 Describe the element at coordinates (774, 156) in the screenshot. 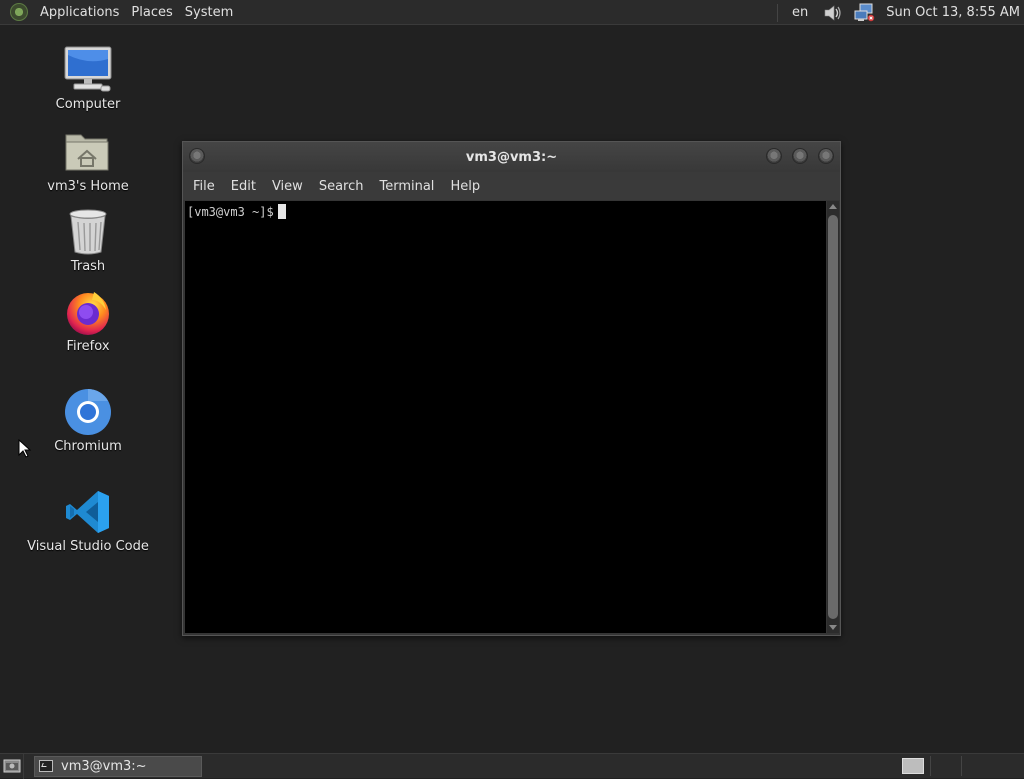

I see `minimize-button` at that location.